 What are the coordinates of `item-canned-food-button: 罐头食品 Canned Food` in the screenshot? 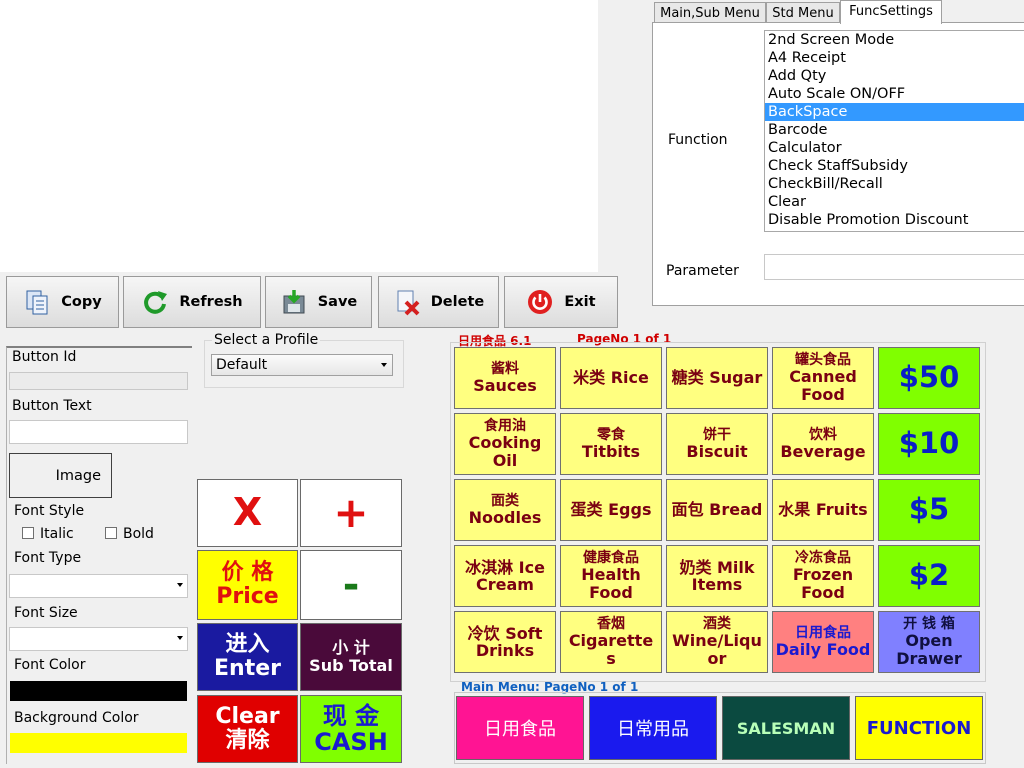 It's located at (823, 378).